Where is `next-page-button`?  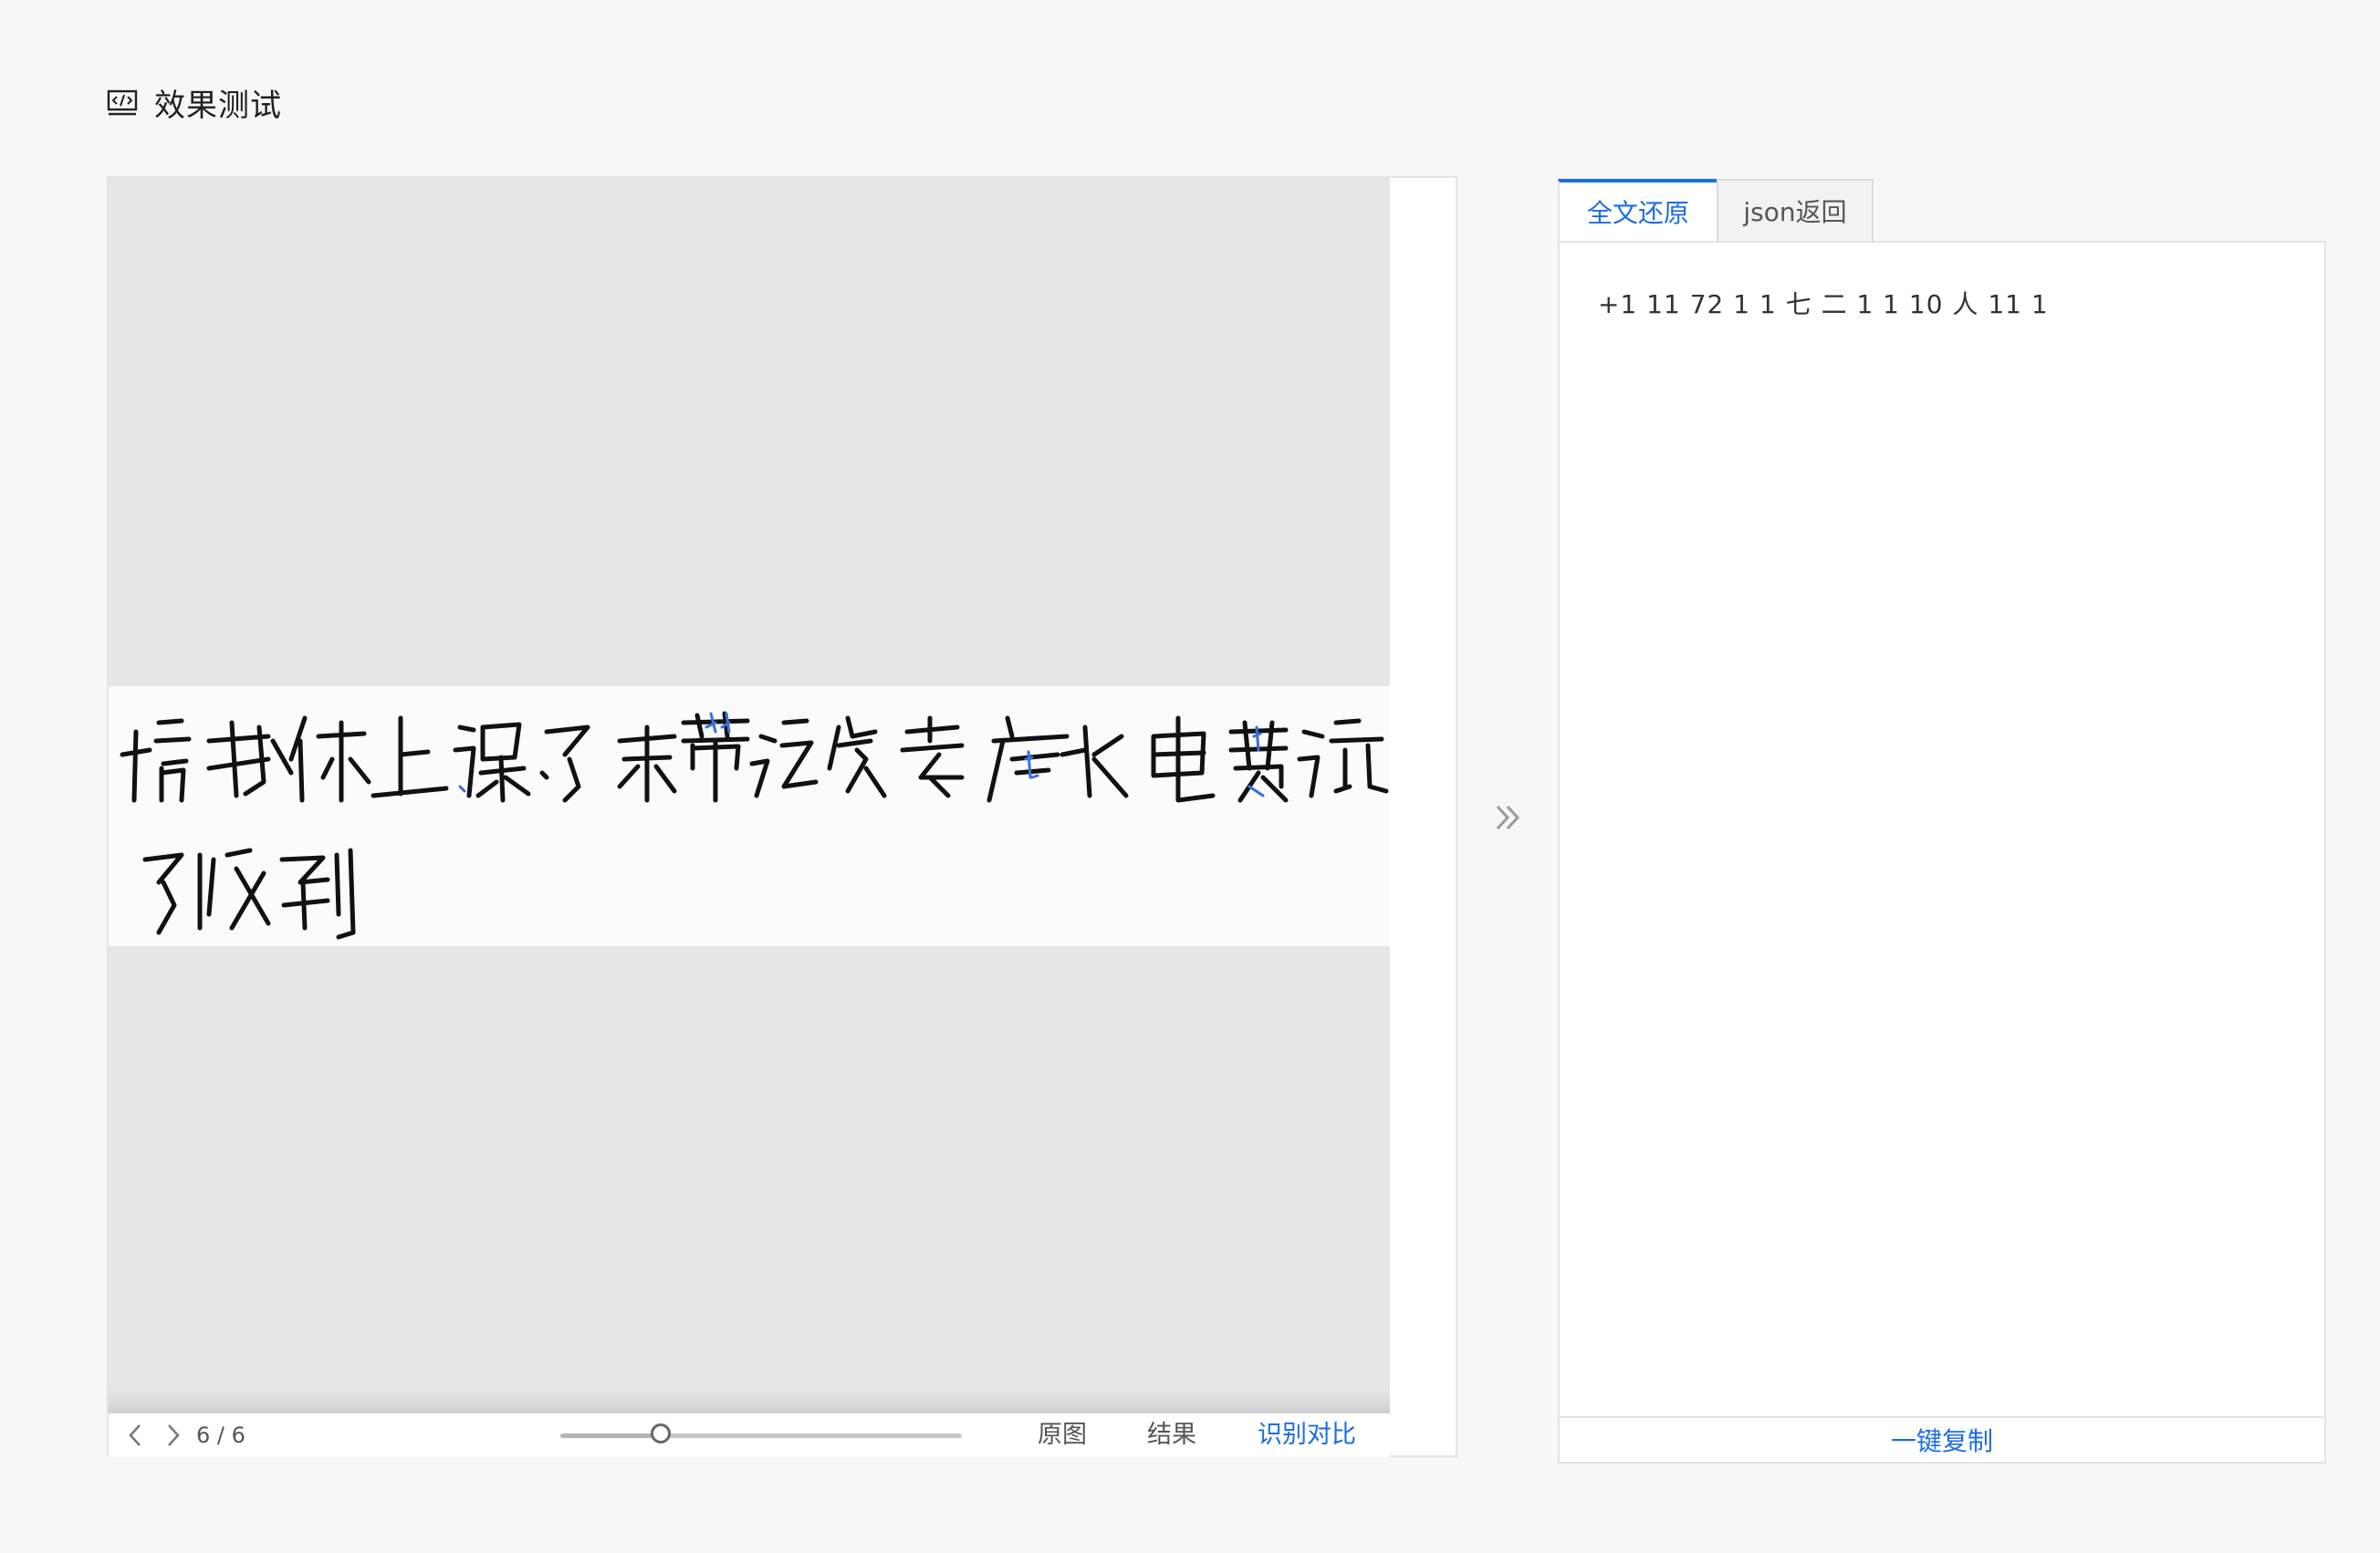 next-page-button is located at coordinates (172, 1435).